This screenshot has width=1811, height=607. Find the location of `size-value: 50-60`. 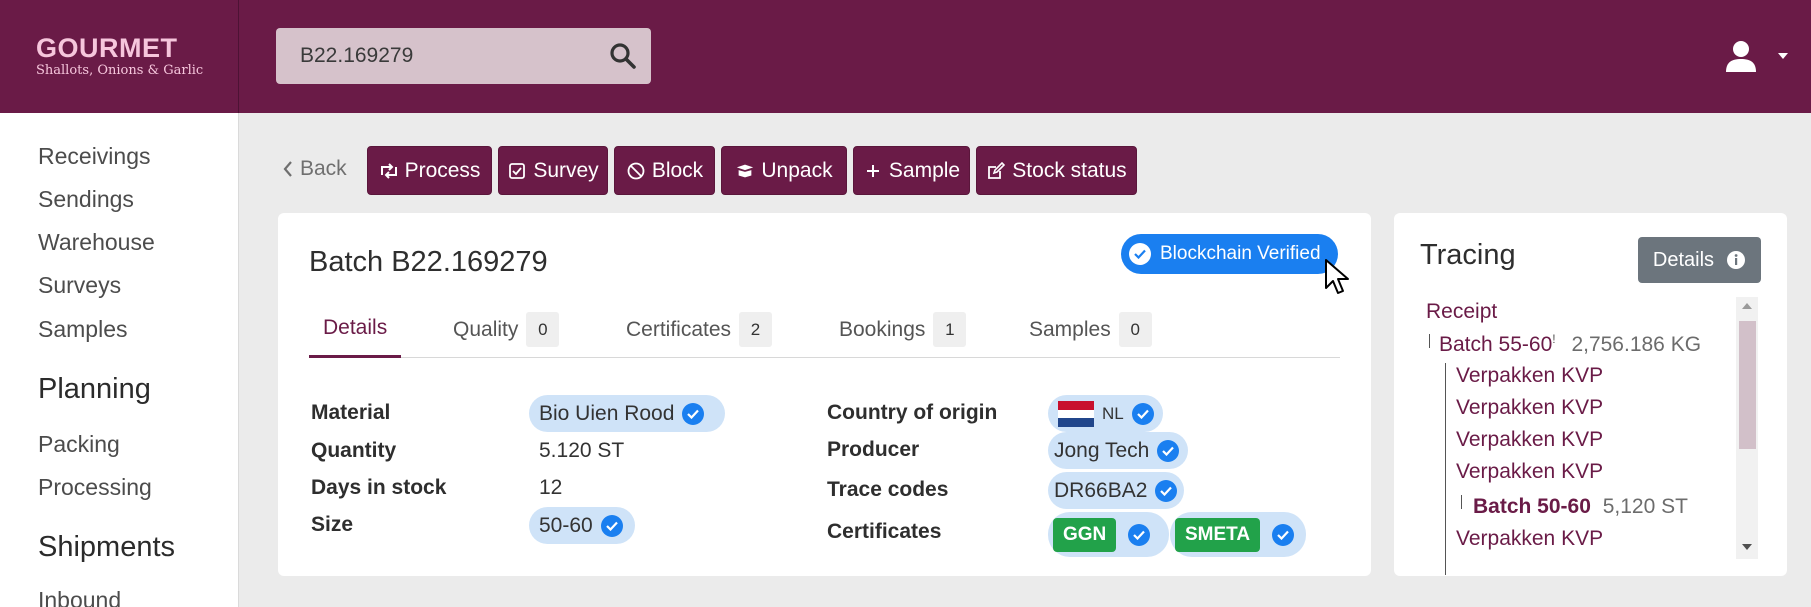

size-value: 50-60 is located at coordinates (582, 525).